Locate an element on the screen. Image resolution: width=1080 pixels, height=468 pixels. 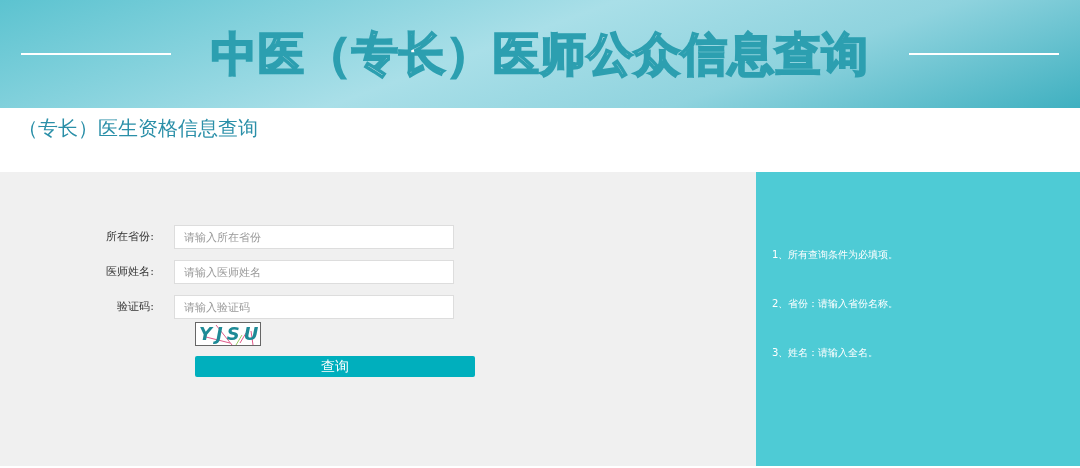
field-label: 医师姓名: is located at coordinates (130, 271).